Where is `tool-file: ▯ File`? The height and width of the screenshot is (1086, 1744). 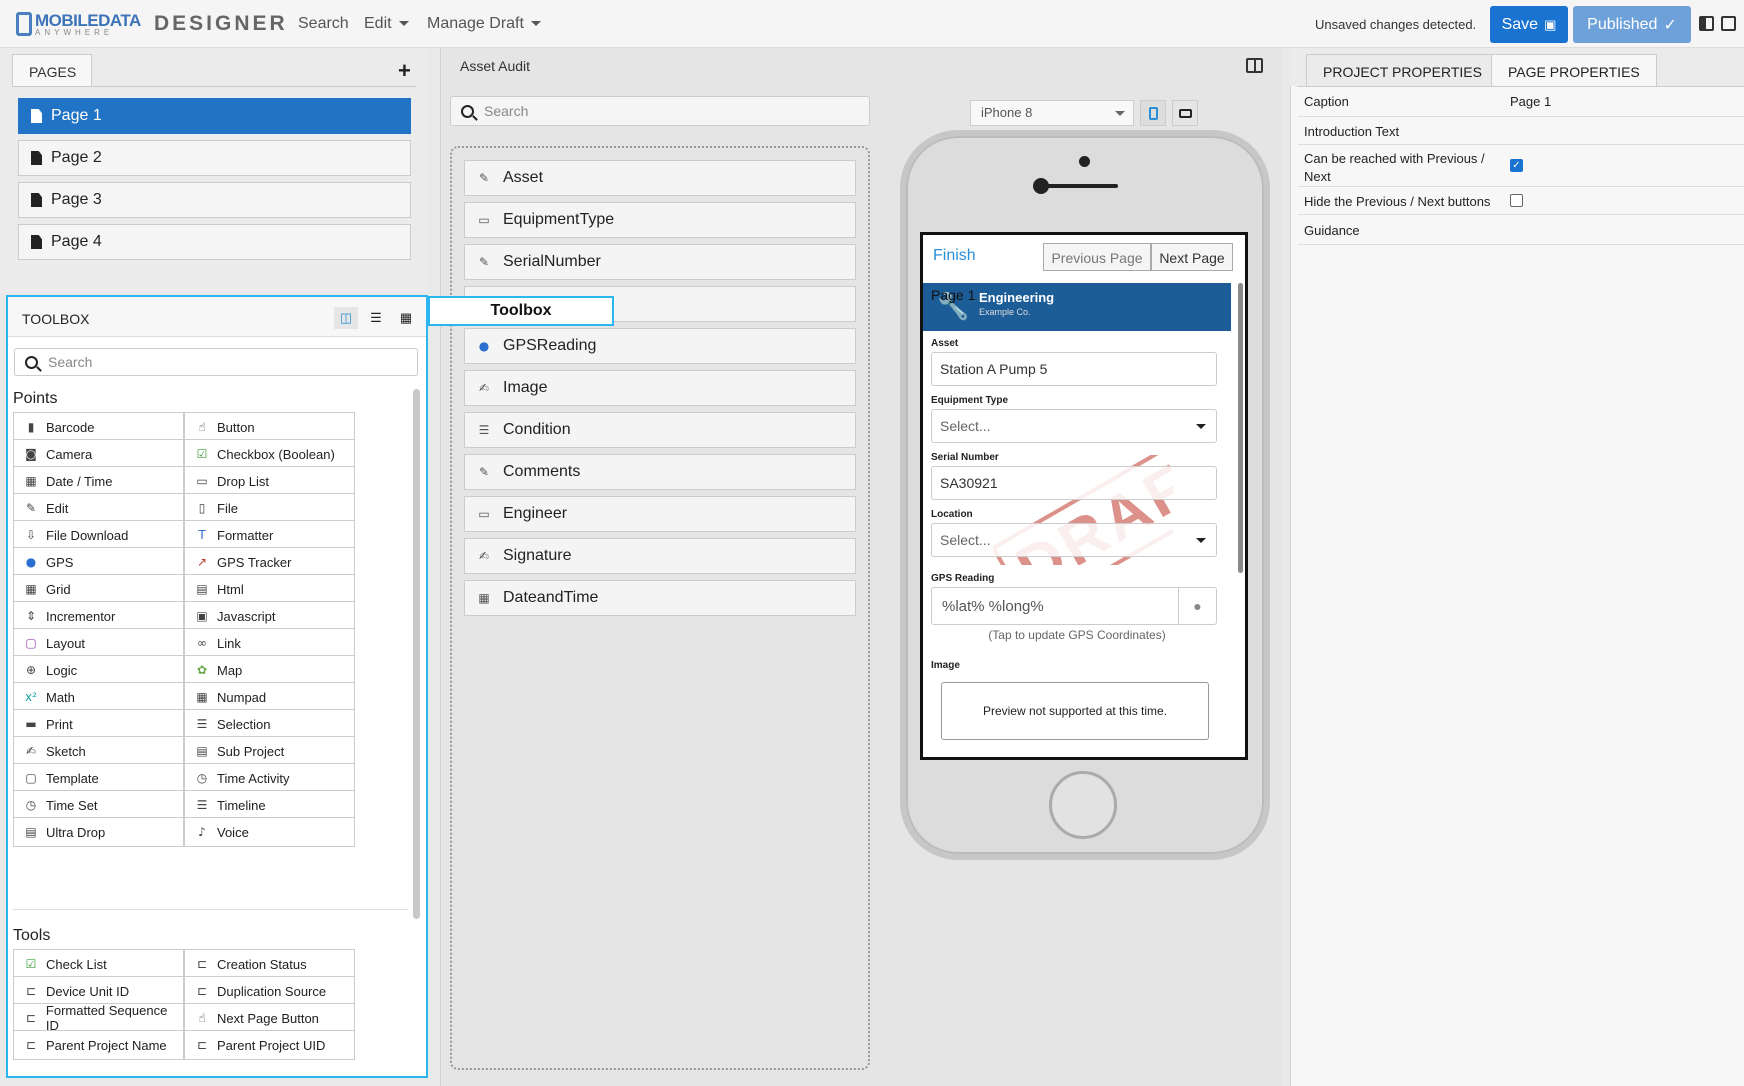 tool-file: ▯ File is located at coordinates (269, 508).